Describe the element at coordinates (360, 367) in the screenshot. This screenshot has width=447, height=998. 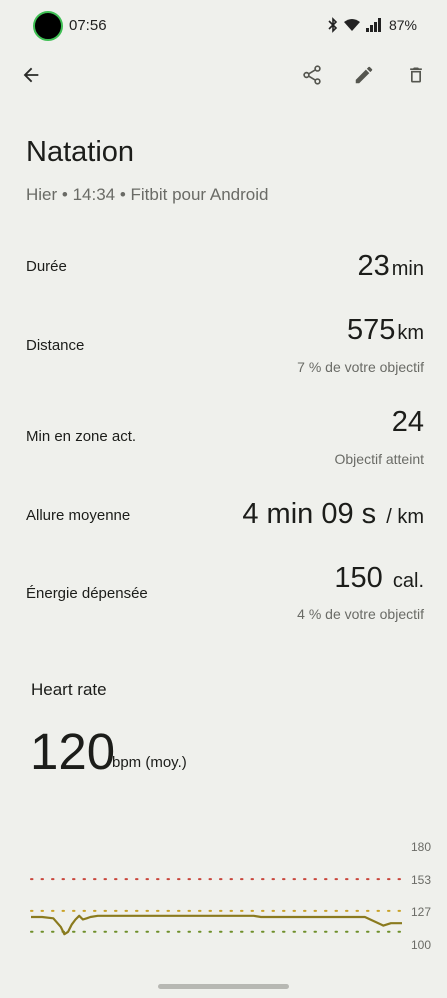
I see `stat-goal-progress: 7 % de votre objectif` at that location.